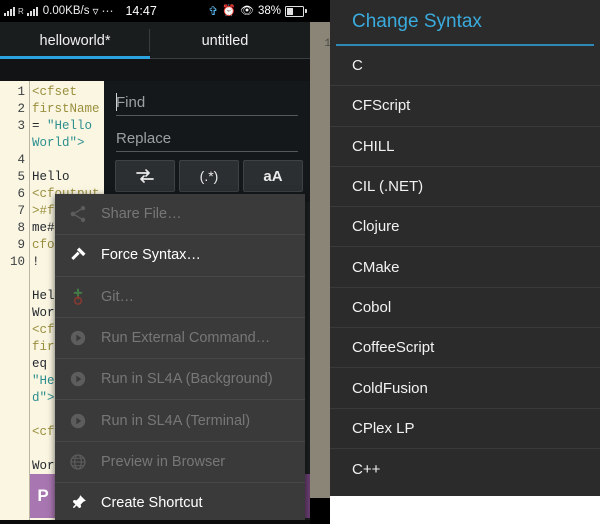  Describe the element at coordinates (116, 102) in the screenshot. I see `text-caret` at that location.